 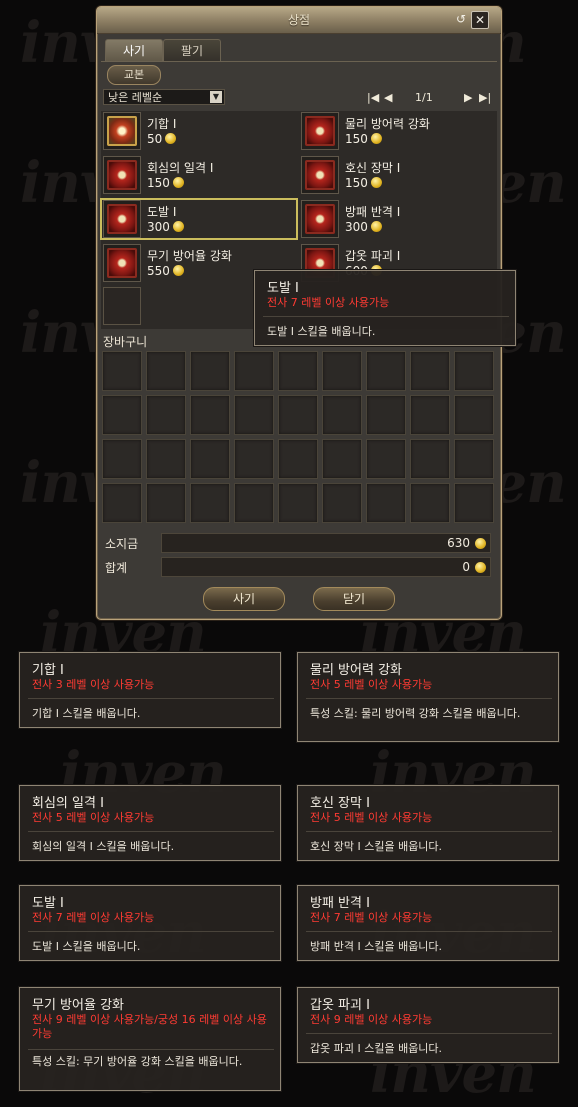 I want to click on tooltip-name: 기합 I, so click(x=48, y=670).